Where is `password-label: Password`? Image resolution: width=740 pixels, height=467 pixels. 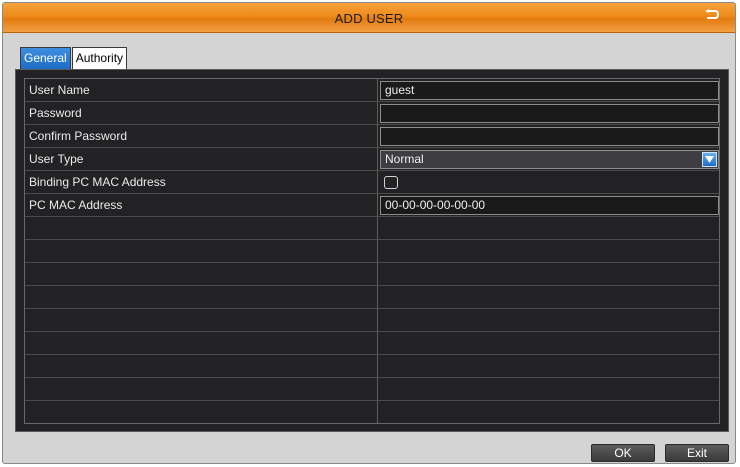 password-label: Password is located at coordinates (55, 113).